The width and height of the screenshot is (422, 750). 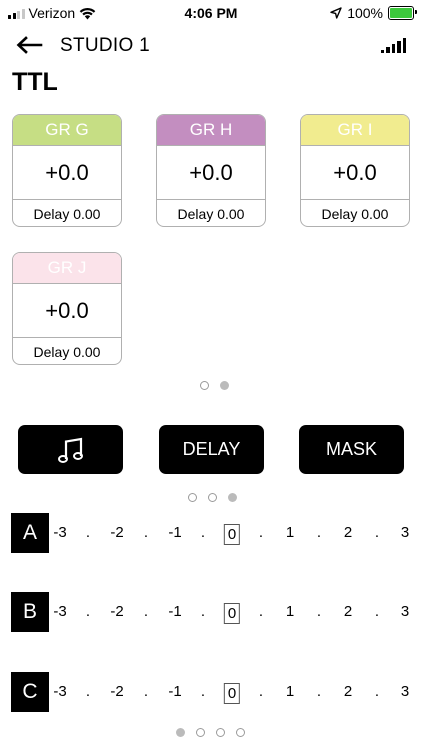 What do you see at coordinates (365, 13) in the screenshot?
I see `battery-percent: 100%` at bounding box center [365, 13].